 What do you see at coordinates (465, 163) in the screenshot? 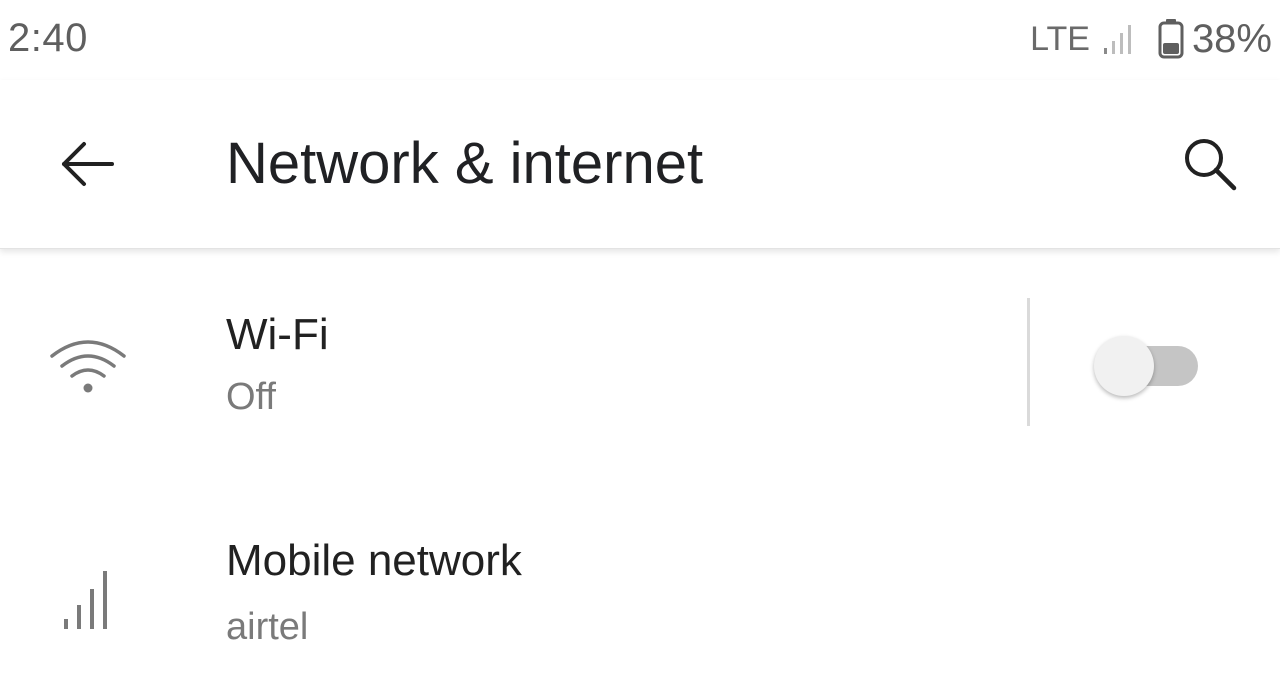
I see `page-title: Network & internet` at bounding box center [465, 163].